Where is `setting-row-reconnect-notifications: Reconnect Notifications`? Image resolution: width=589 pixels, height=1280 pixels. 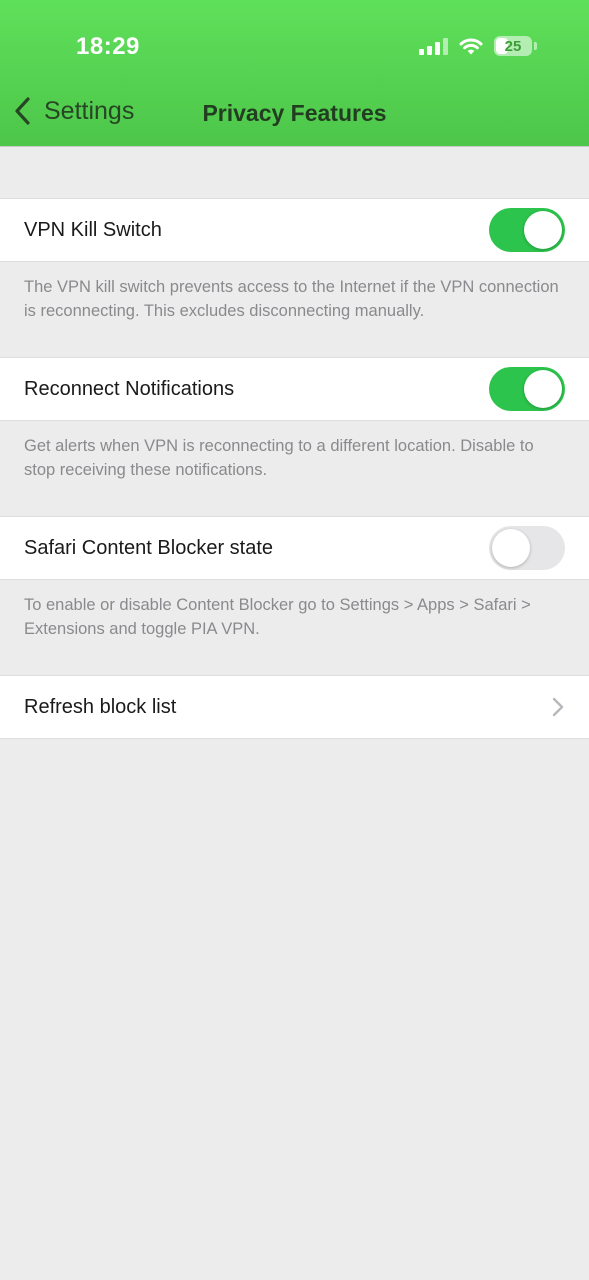 setting-row-reconnect-notifications: Reconnect Notifications is located at coordinates (294, 389).